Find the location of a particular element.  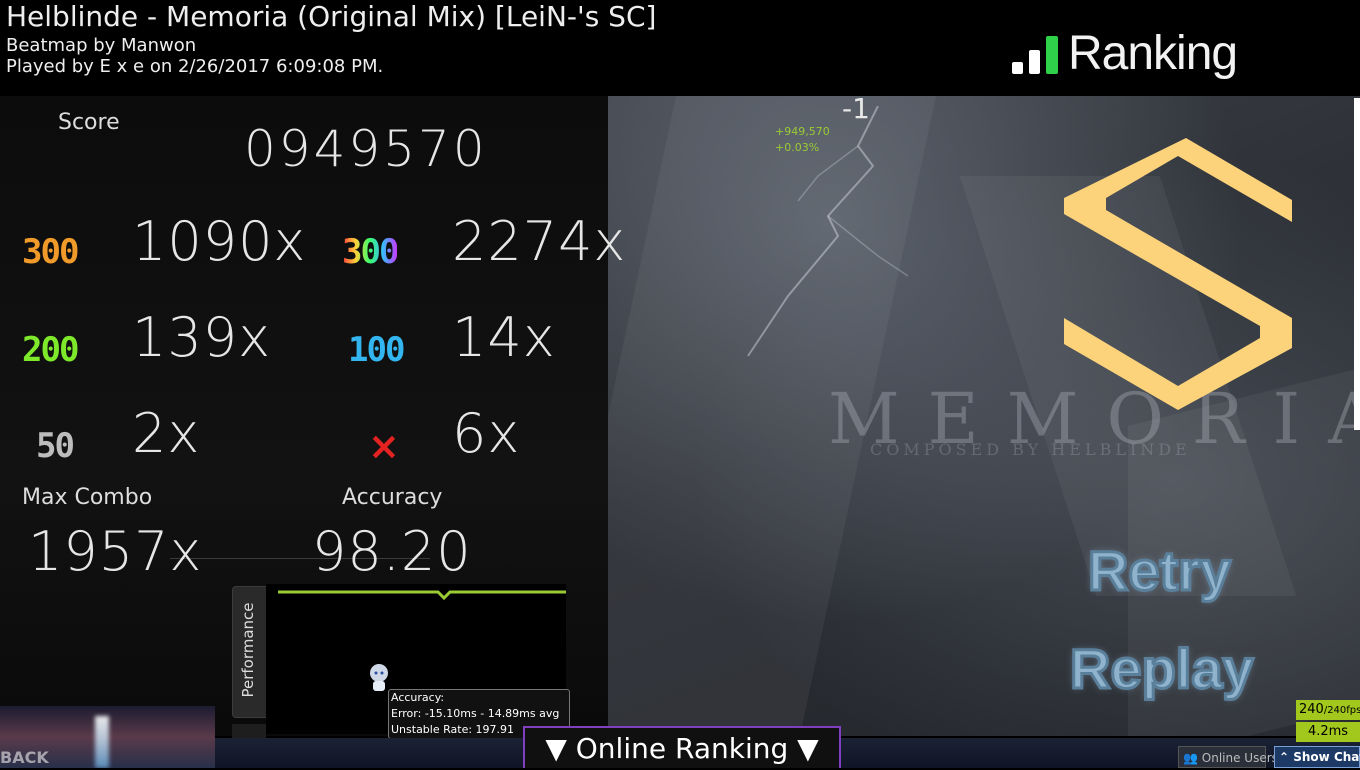

online-users-button: 👥 Online Users is located at coordinates (1228, 757).